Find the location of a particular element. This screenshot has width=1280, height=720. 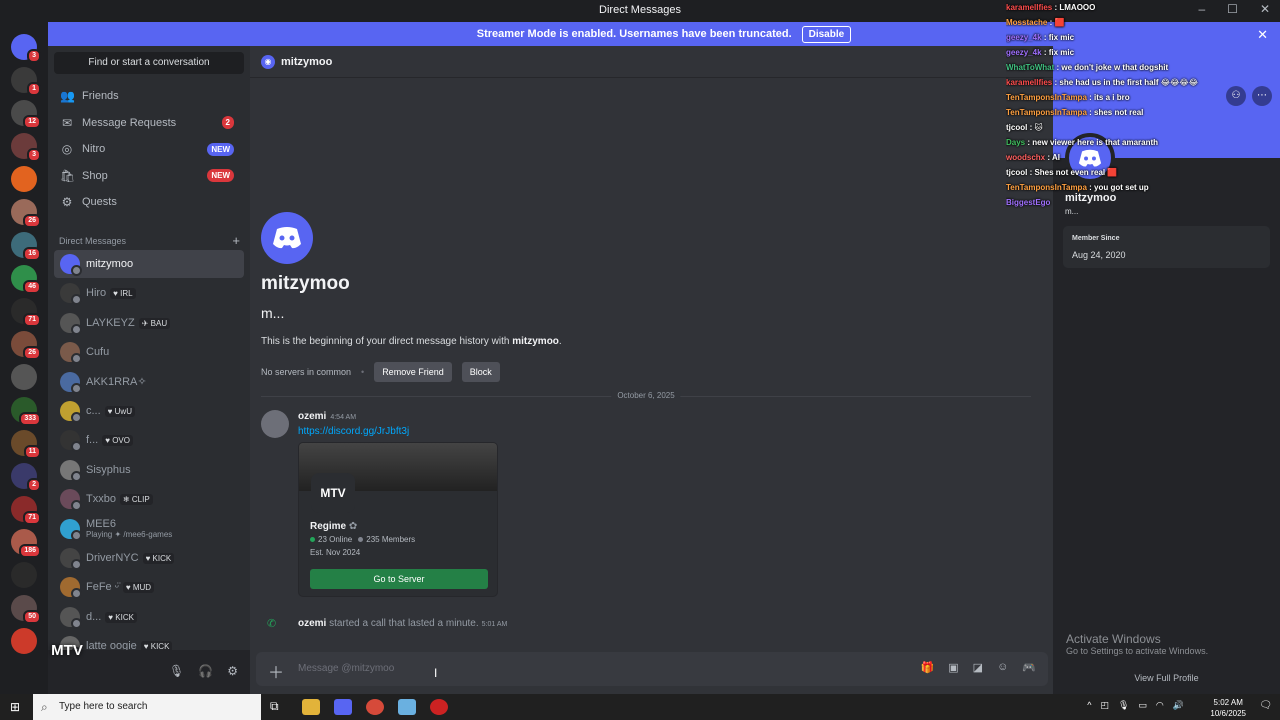

view-full-profile-link: View Full Profile is located at coordinates (1166, 678).